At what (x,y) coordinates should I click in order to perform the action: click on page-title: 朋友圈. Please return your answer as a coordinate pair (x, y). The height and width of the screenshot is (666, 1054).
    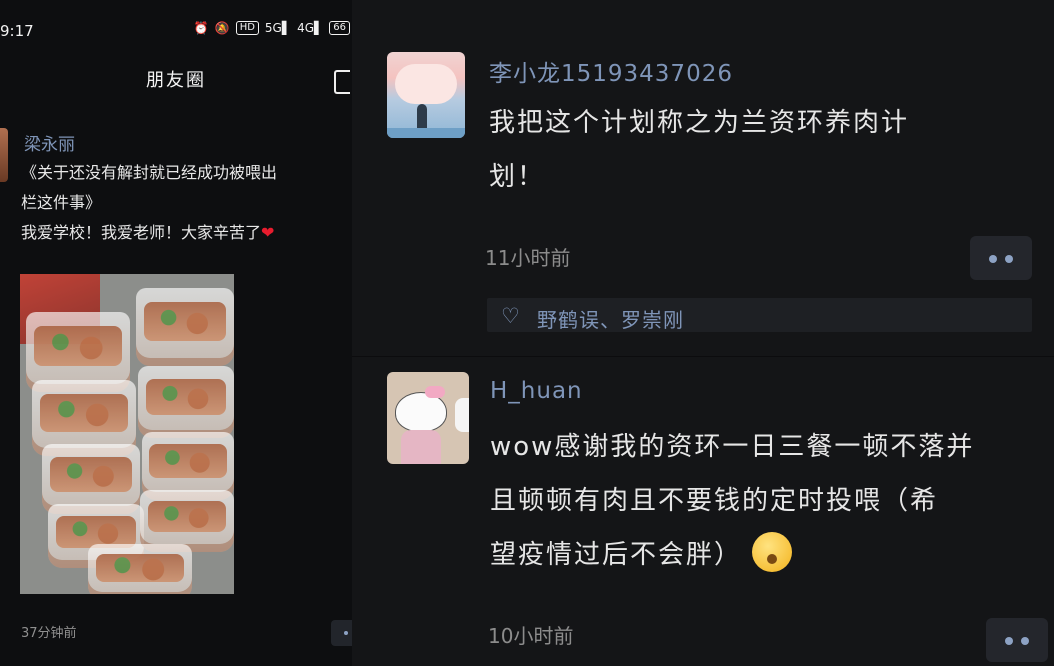
    Looking at the image, I should click on (176, 80).